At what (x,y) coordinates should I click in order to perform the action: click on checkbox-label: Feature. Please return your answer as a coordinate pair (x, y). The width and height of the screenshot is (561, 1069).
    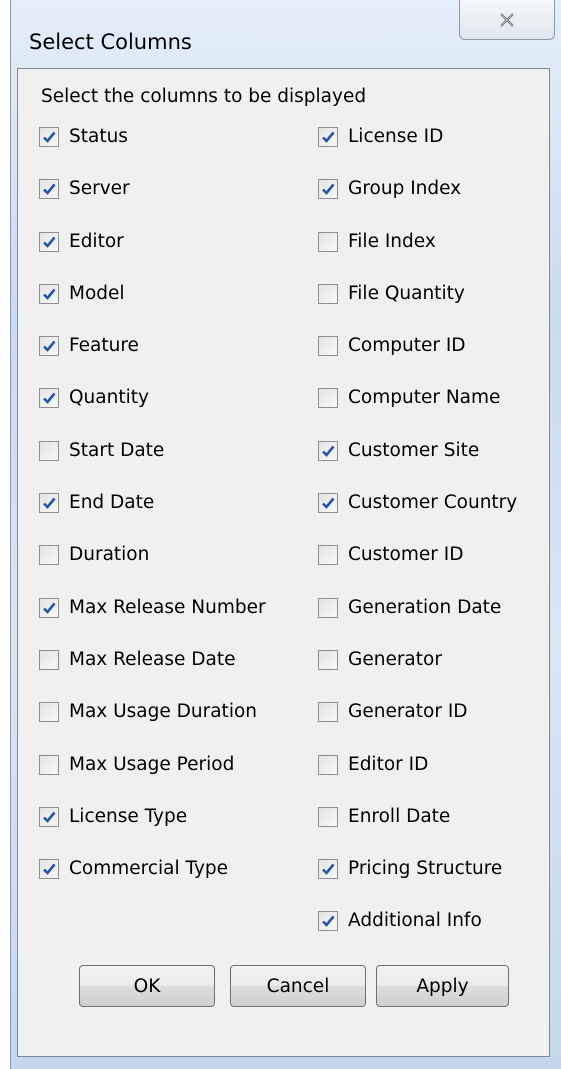
    Looking at the image, I should click on (104, 346).